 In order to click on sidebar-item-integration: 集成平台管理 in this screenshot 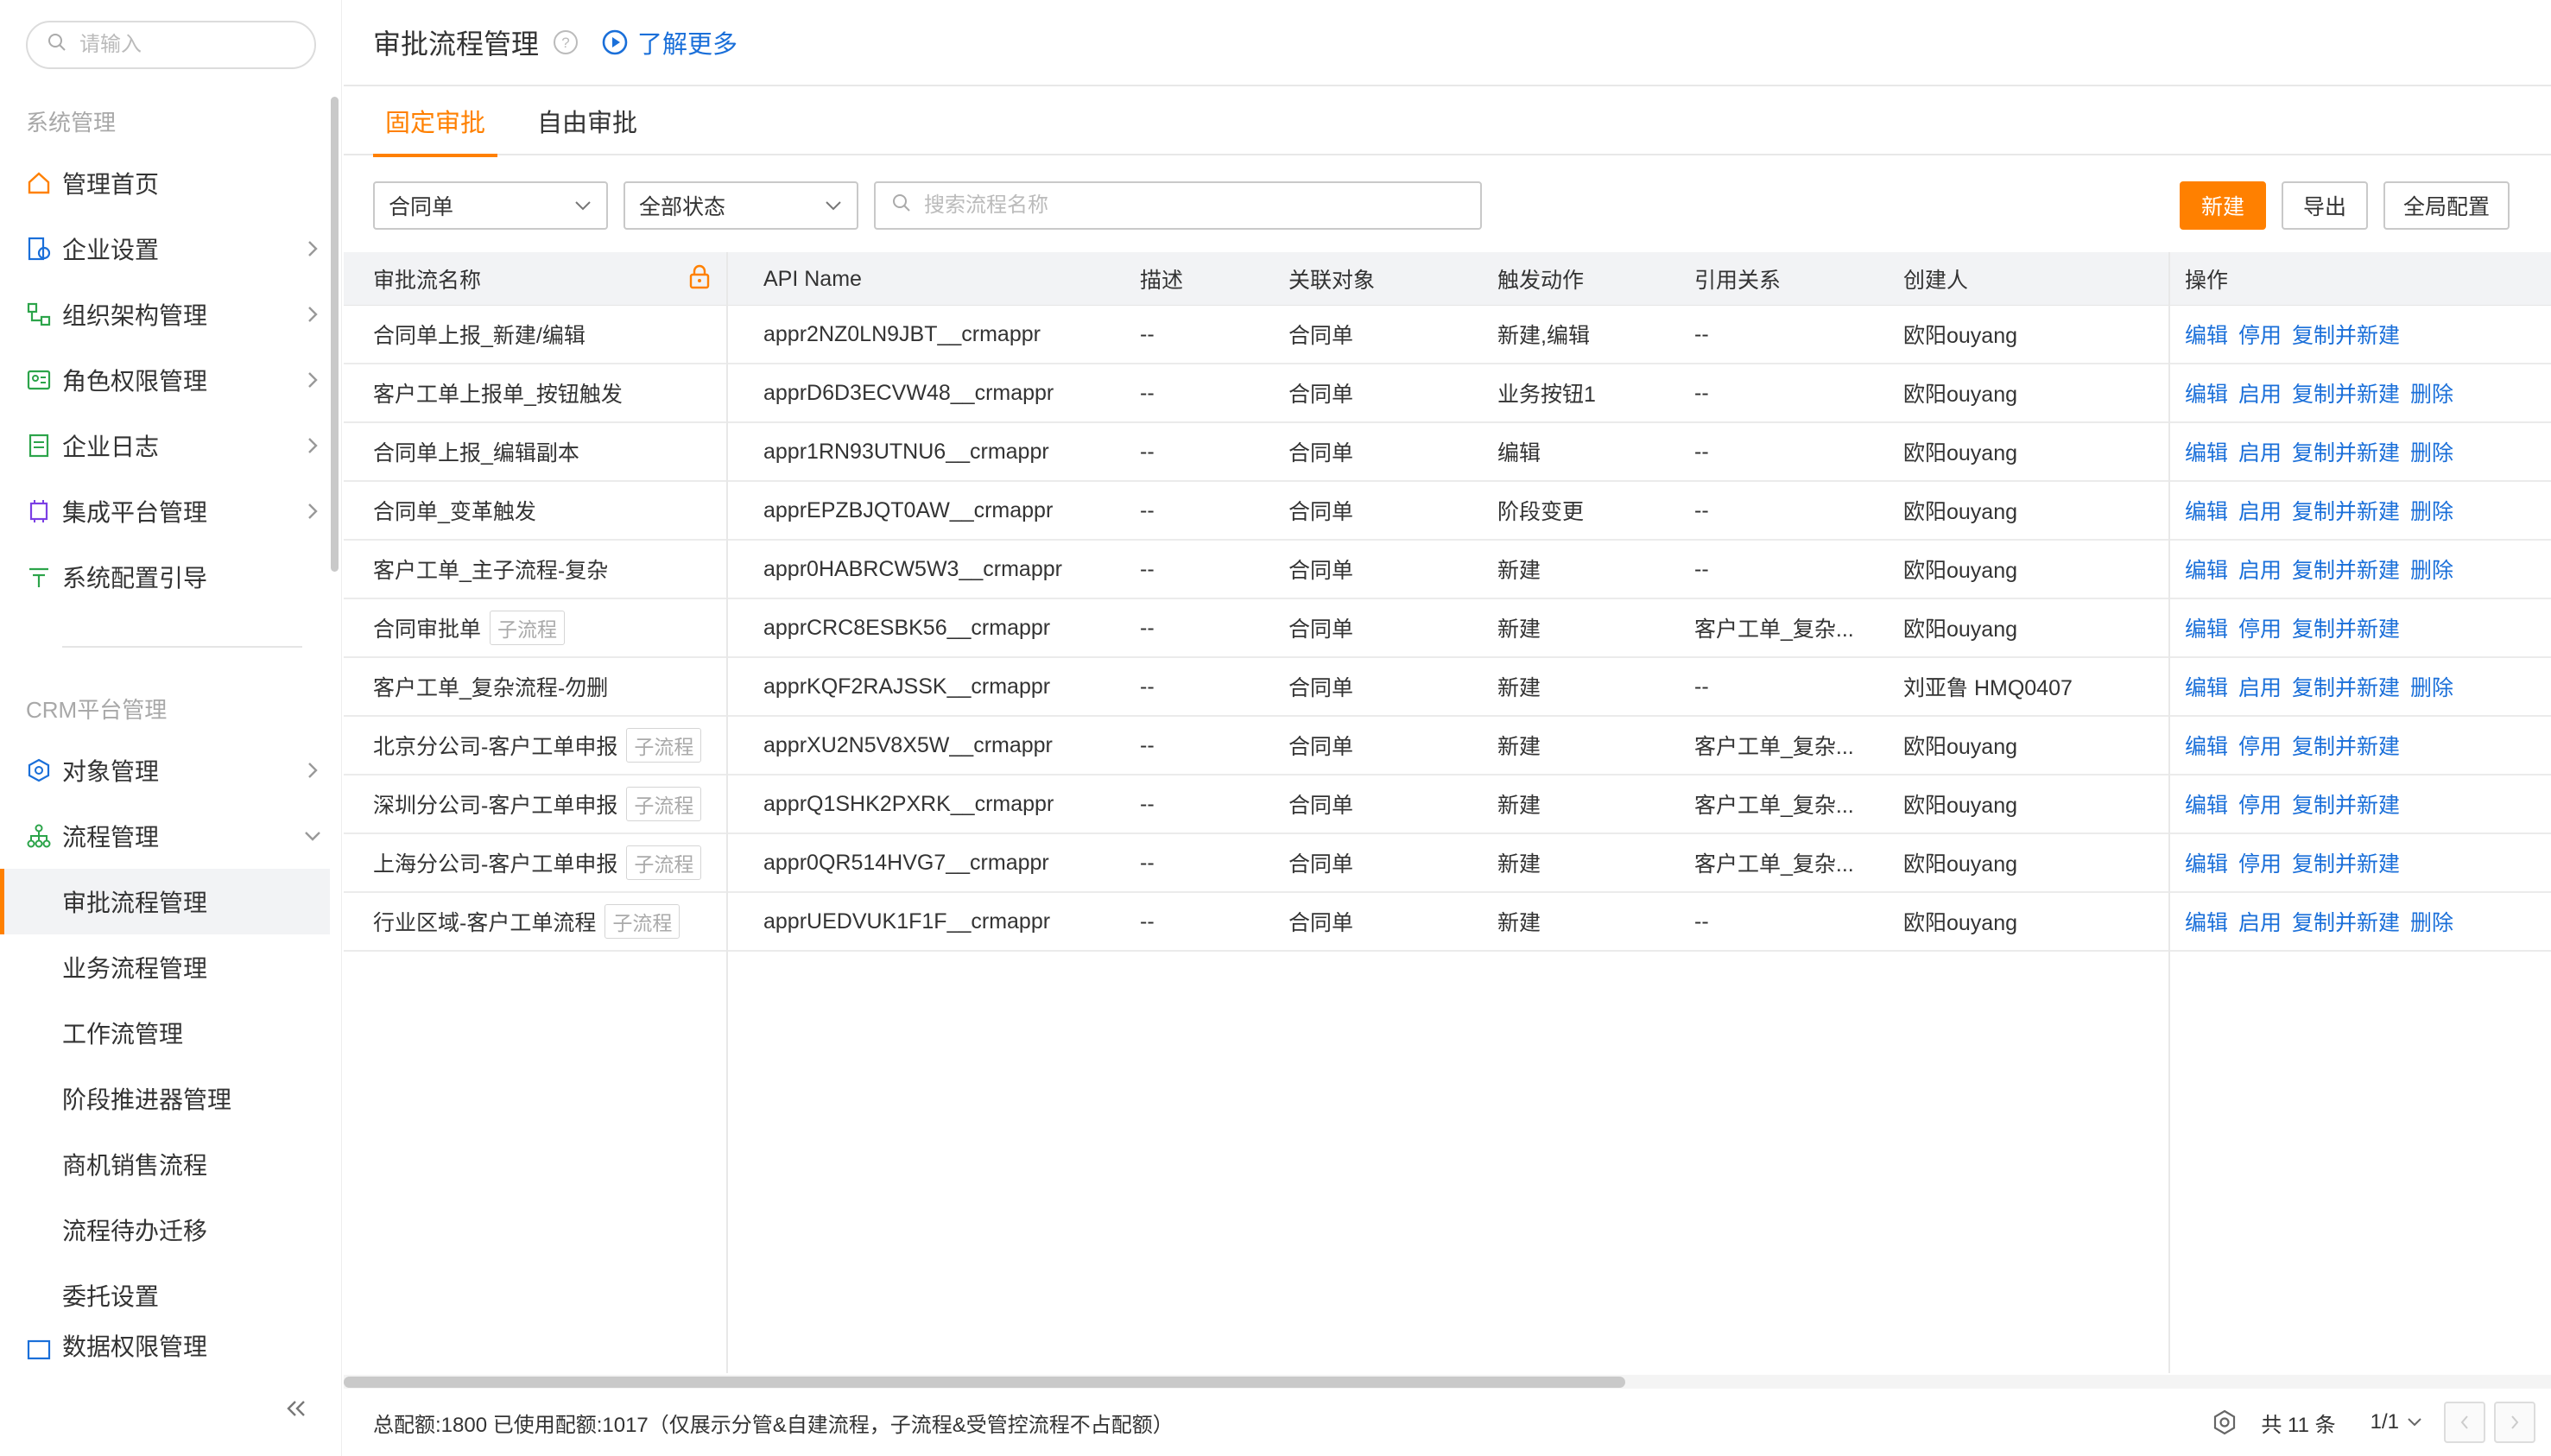, I will do `click(165, 511)`.